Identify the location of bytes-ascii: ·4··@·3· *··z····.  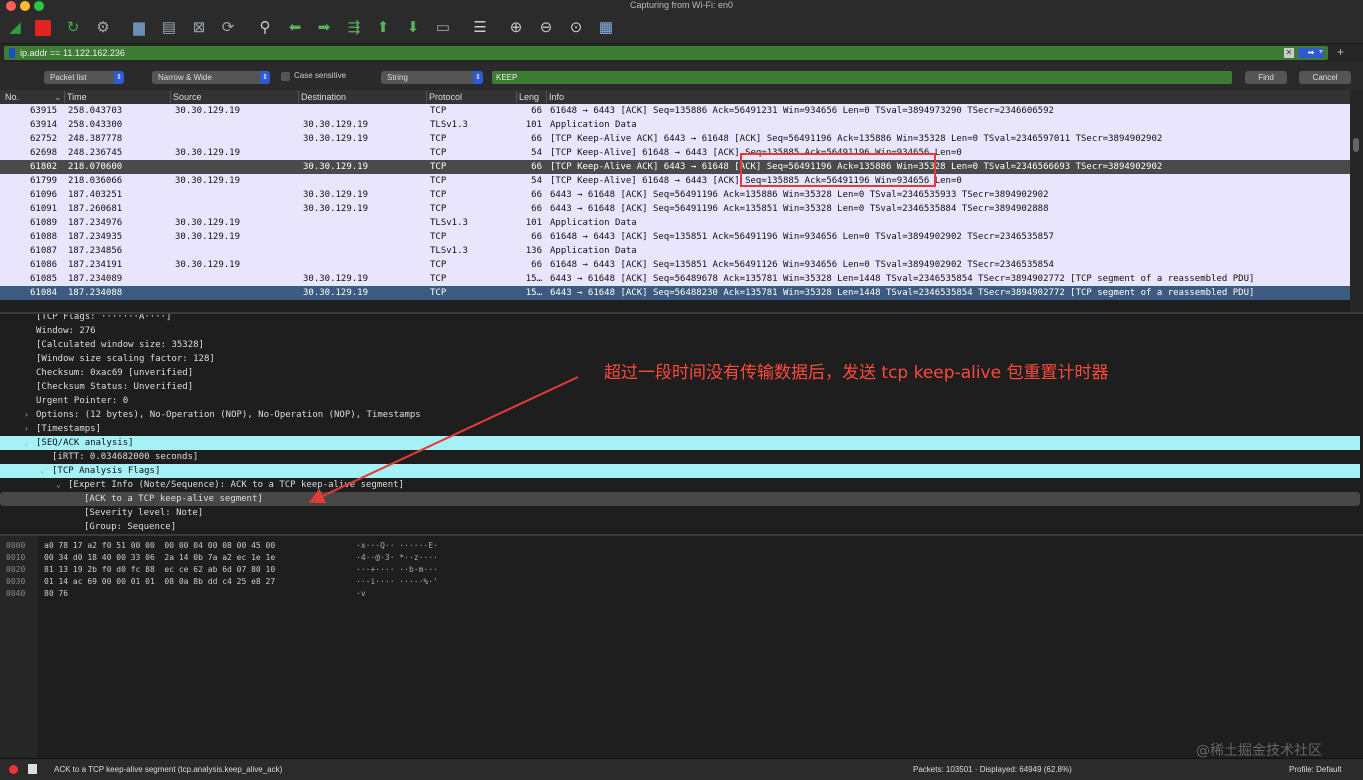
(397, 558).